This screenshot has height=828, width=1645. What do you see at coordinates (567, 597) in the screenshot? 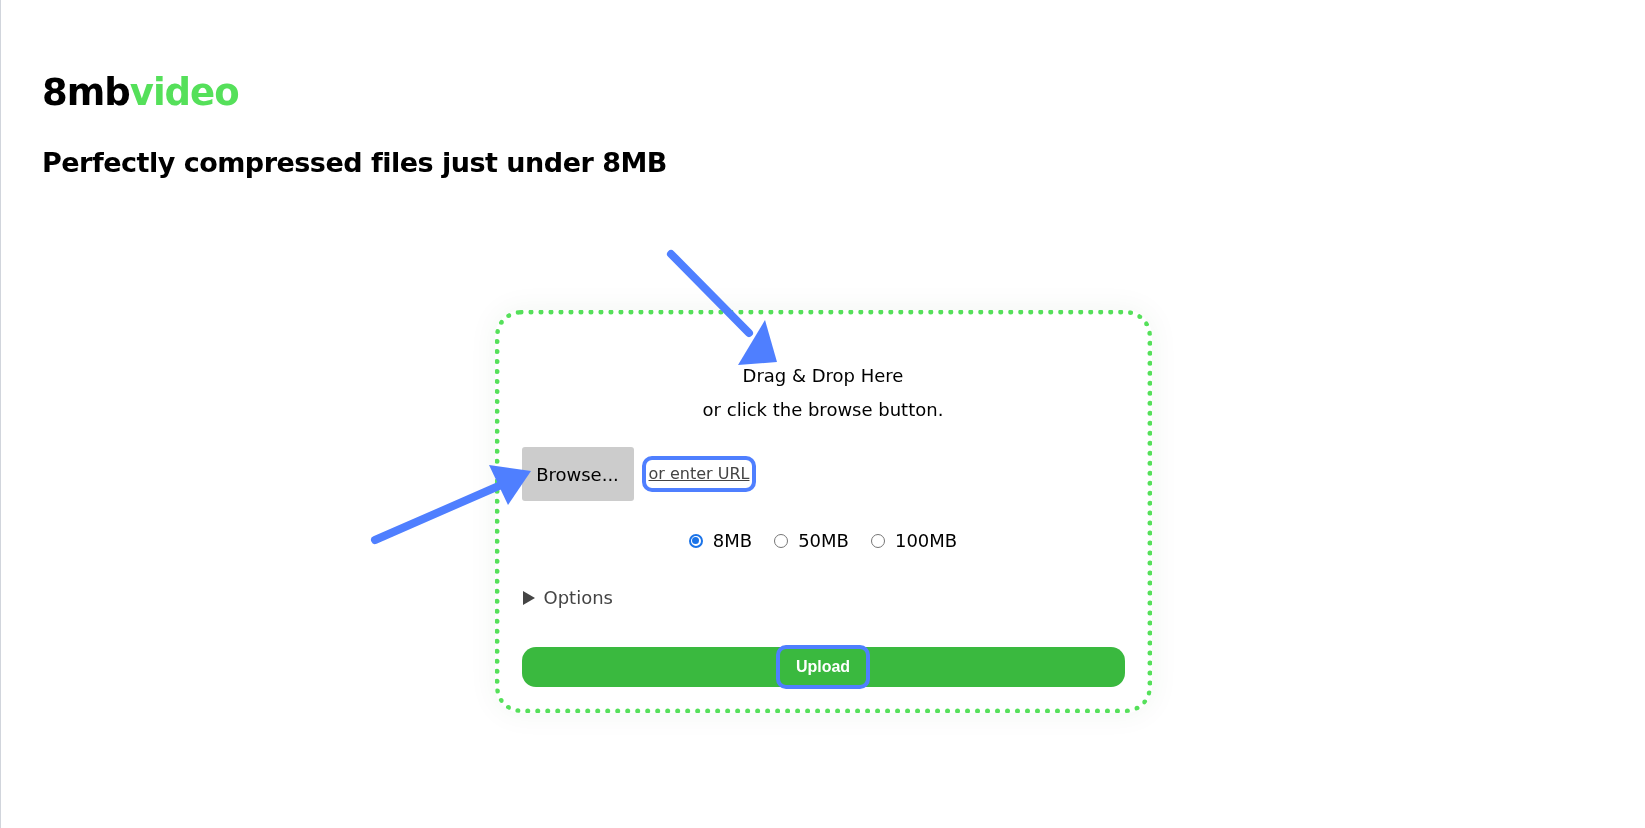
I see `options-toggle: Options` at bounding box center [567, 597].